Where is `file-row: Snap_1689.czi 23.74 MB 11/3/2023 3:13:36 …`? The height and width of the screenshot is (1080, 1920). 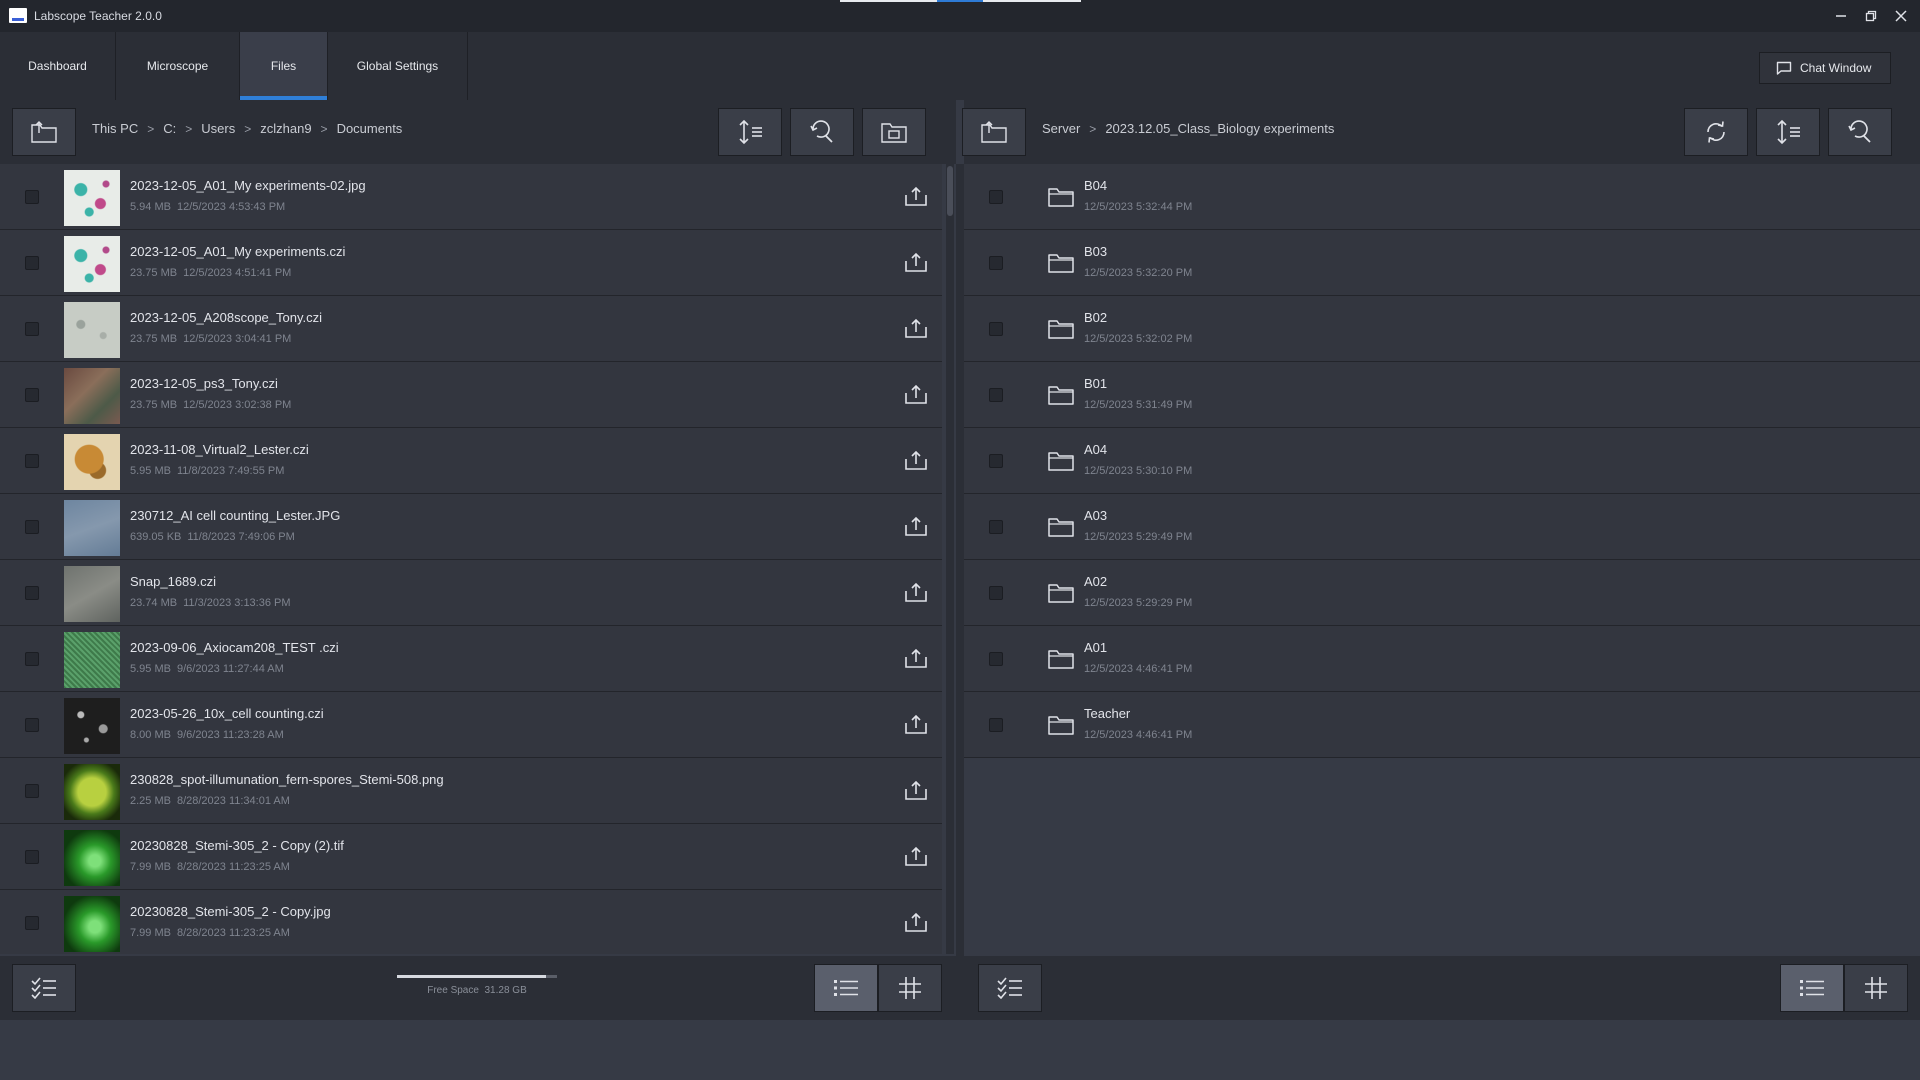 file-row: Snap_1689.czi 23.74 MB 11/3/2023 3:13:36 … is located at coordinates (471, 593).